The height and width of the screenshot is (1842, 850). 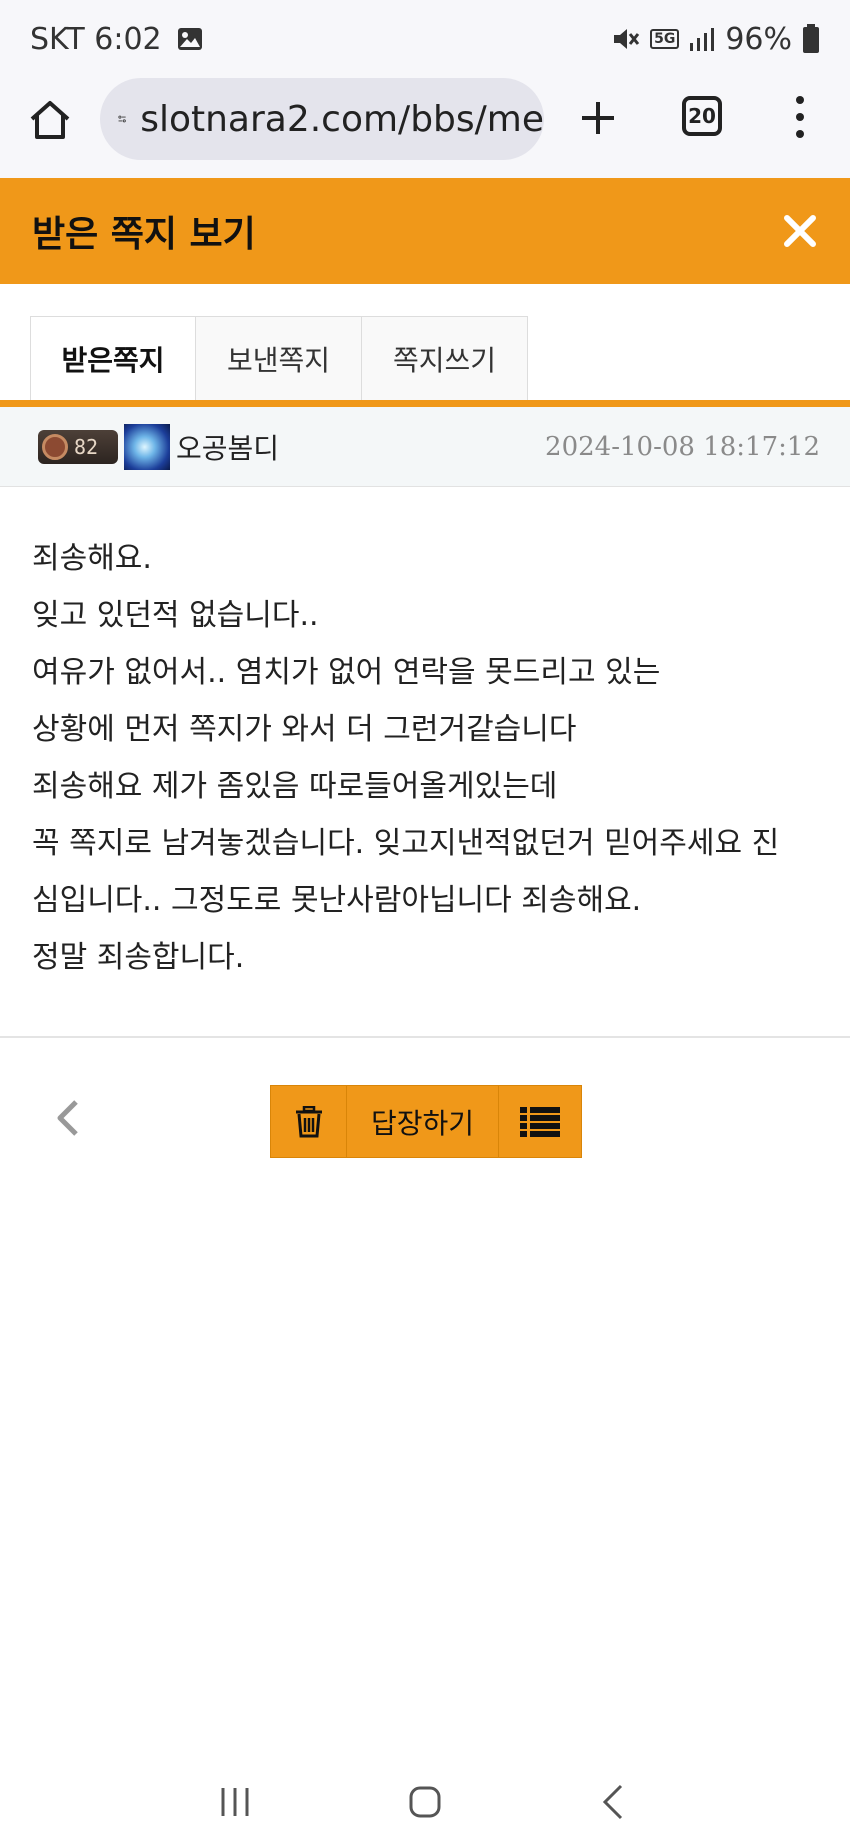 What do you see at coordinates (122, 119) in the screenshot?
I see `site-settings-icon` at bounding box center [122, 119].